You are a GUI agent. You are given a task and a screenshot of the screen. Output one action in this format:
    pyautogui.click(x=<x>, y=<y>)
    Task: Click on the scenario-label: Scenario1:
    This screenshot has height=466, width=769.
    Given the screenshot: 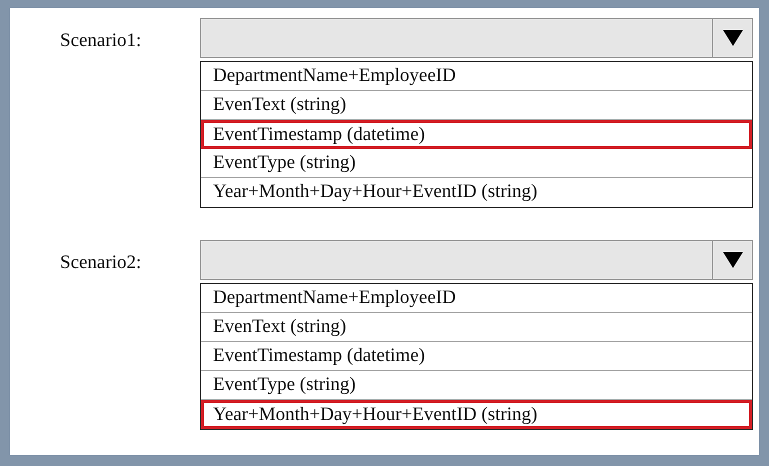 What is the action you would take?
    pyautogui.click(x=100, y=41)
    